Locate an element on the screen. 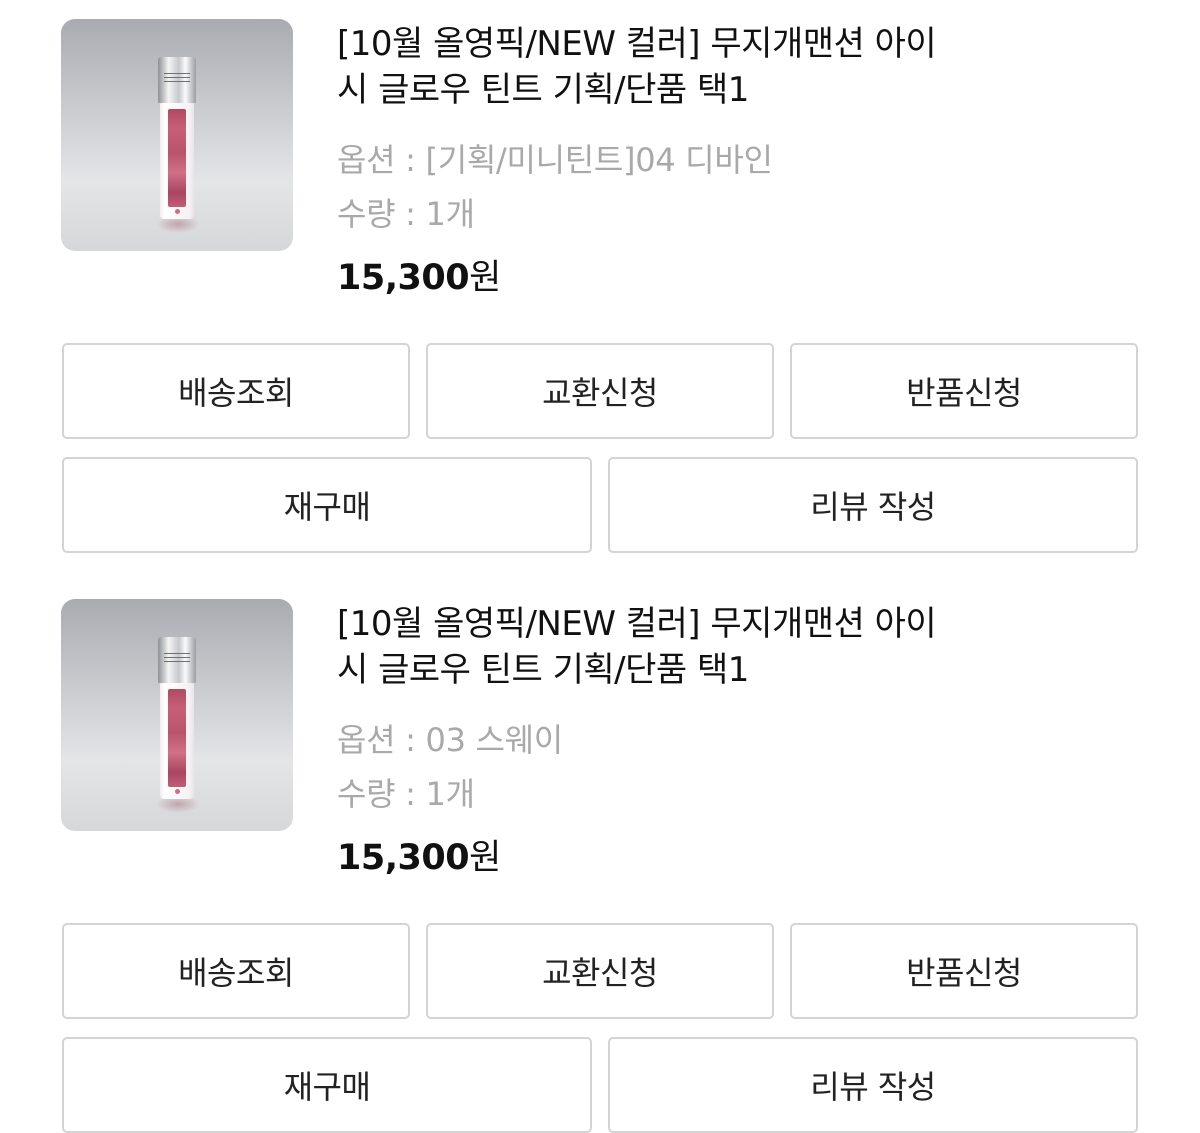 This screenshot has width=1200, height=1133. option-text: 옵션 : [기획/미니틴트]04 디바인 is located at coordinates (555, 160).